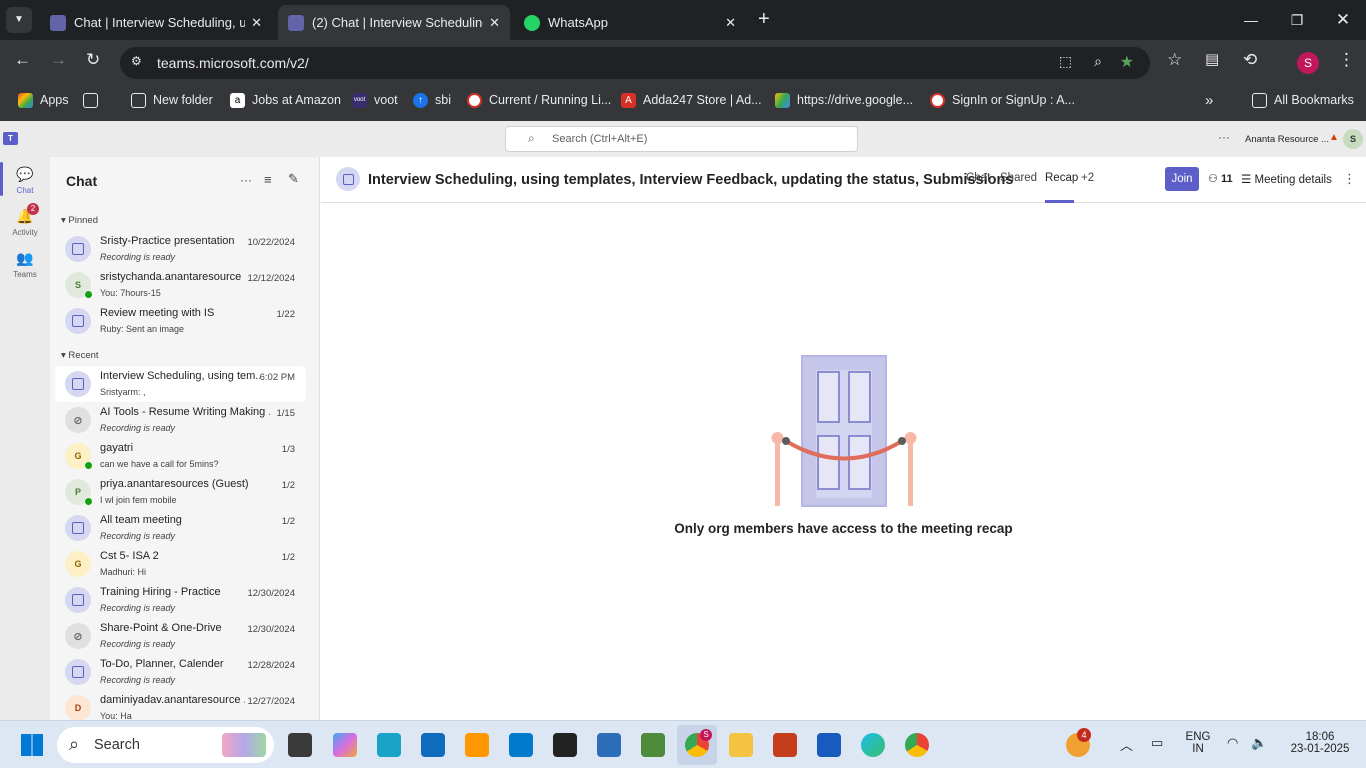 The width and height of the screenshot is (1366, 768). Describe the element at coordinates (1018, 178) in the screenshot. I see `tab-shared: Shared` at that location.